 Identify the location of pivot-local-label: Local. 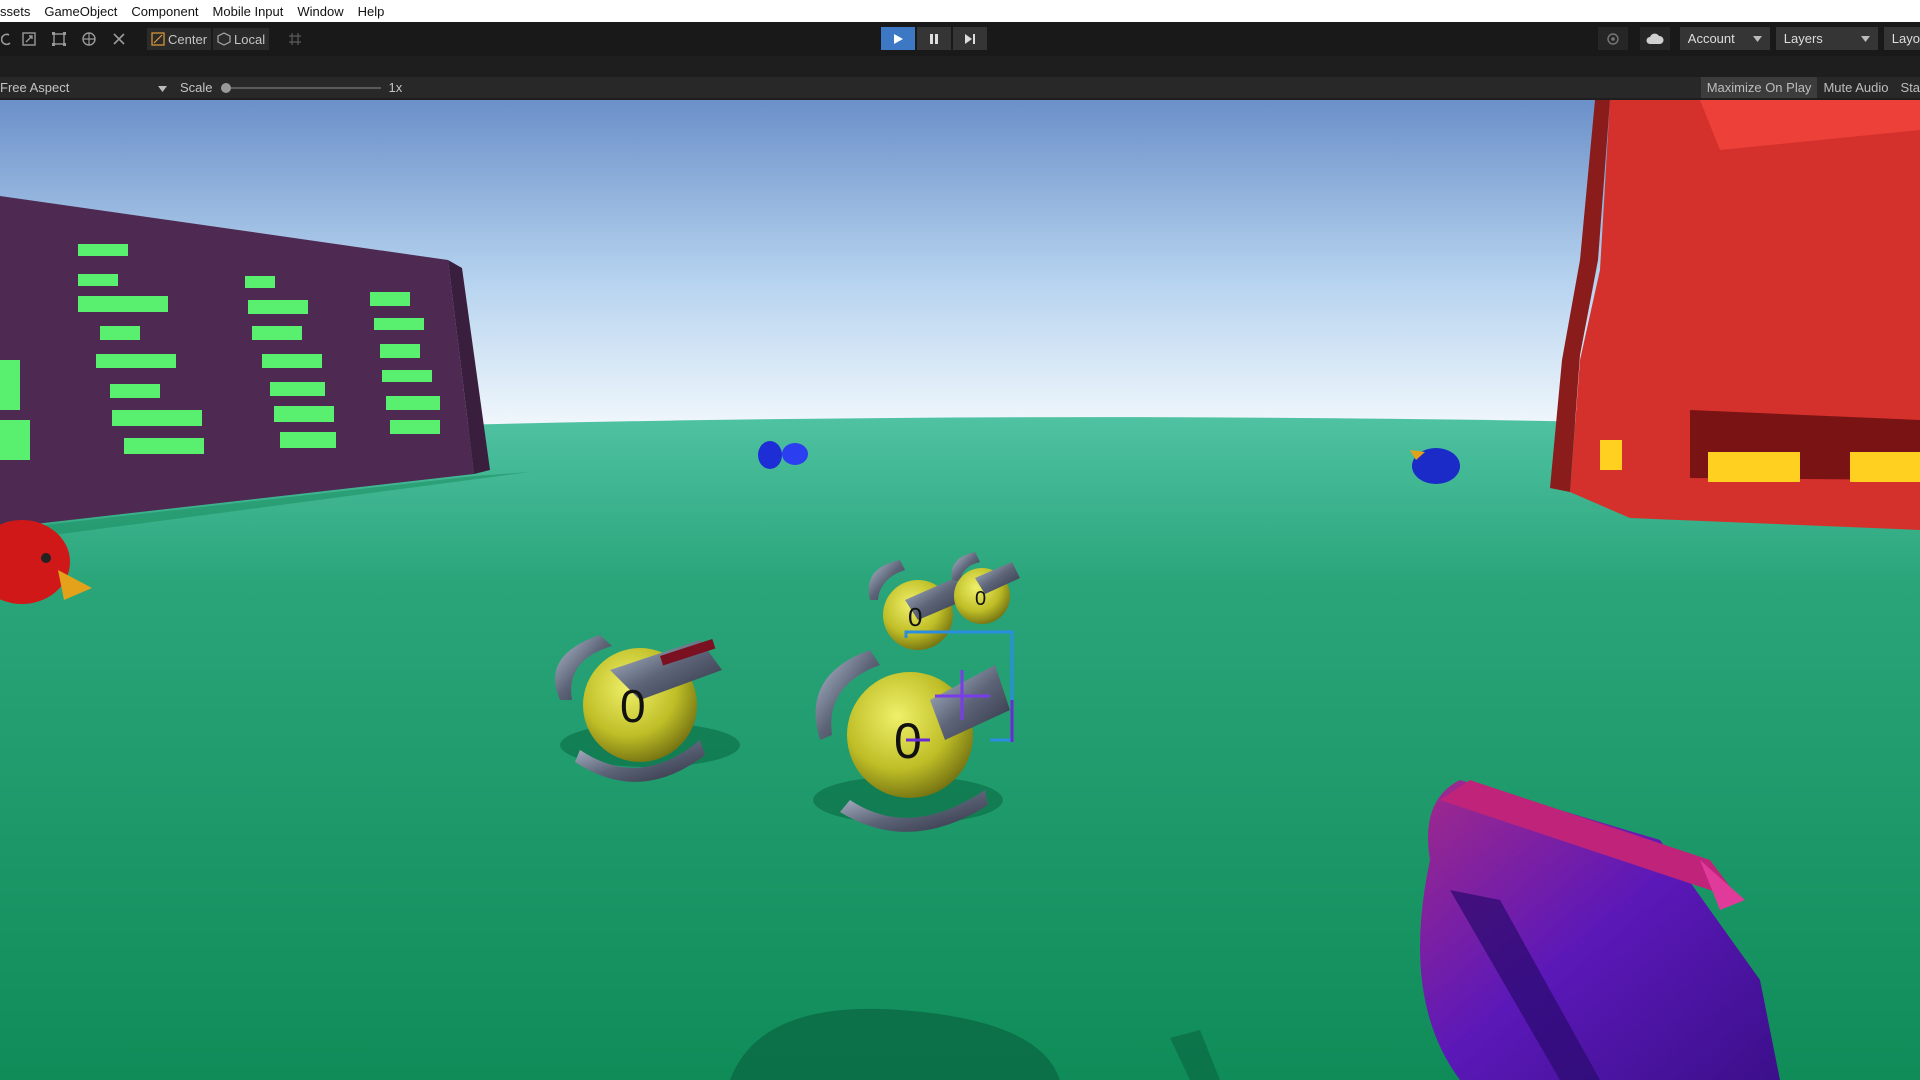
(250, 39).